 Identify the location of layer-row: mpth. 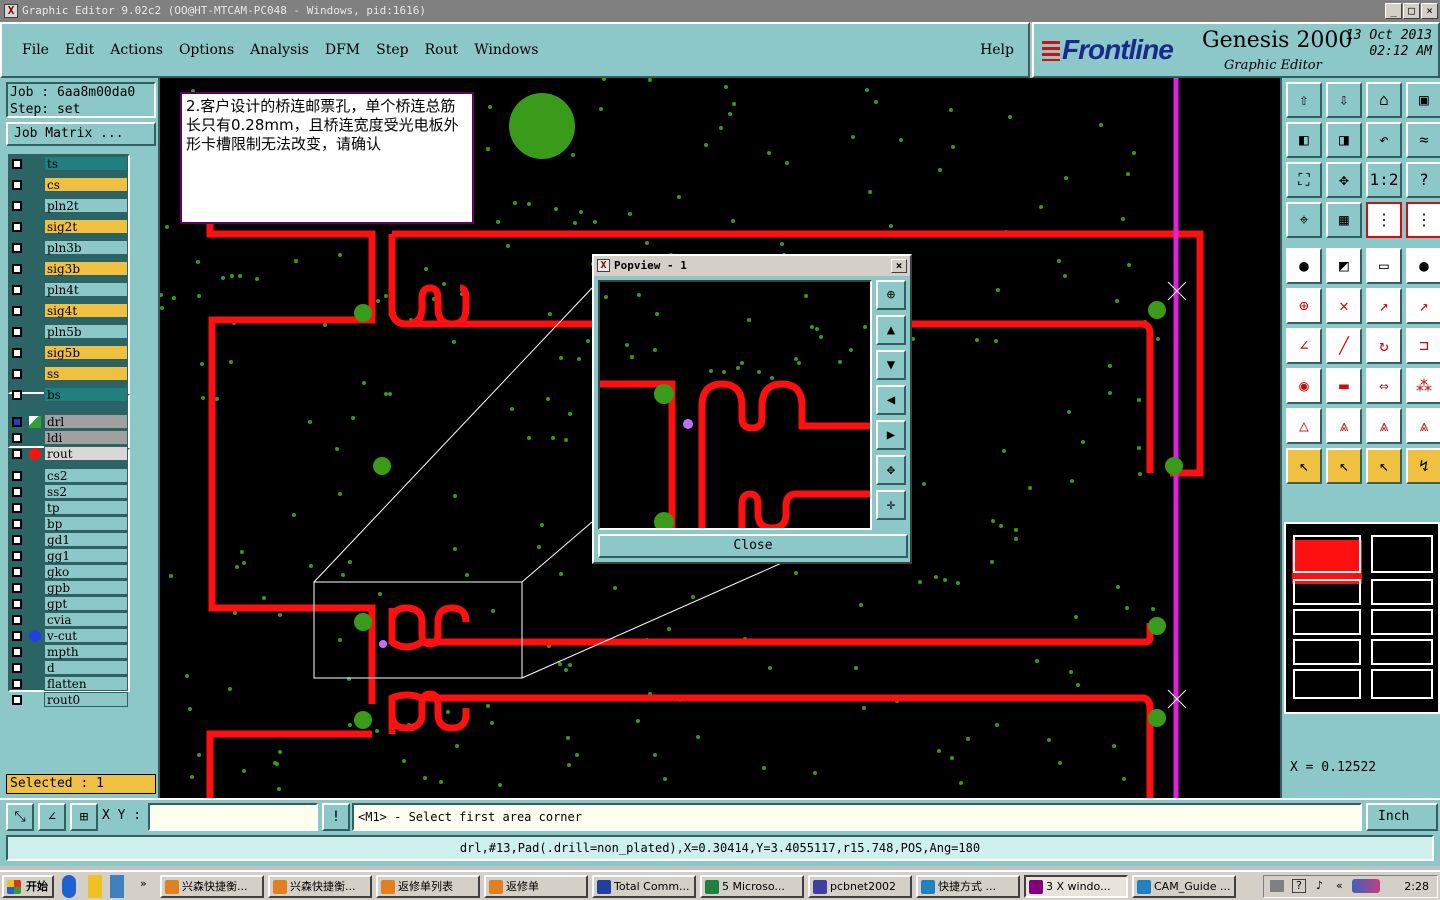
(69, 652).